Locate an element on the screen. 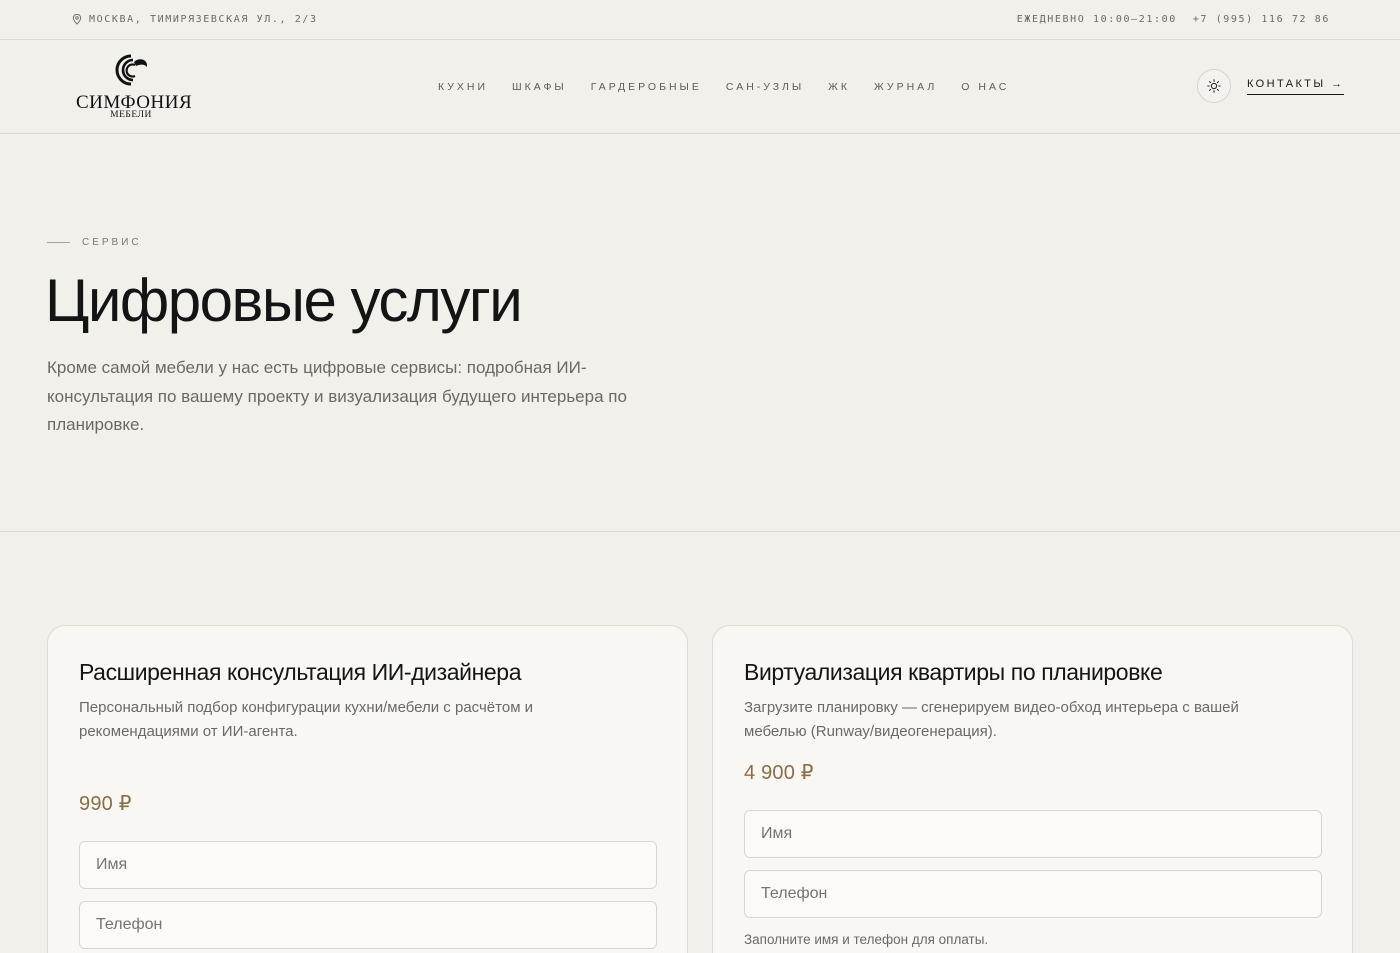 The image size is (1400, 953). address: МОСКВА, ТИМИРЯЗЕВСКАЯ УЛ., 2/3 is located at coordinates (195, 19).